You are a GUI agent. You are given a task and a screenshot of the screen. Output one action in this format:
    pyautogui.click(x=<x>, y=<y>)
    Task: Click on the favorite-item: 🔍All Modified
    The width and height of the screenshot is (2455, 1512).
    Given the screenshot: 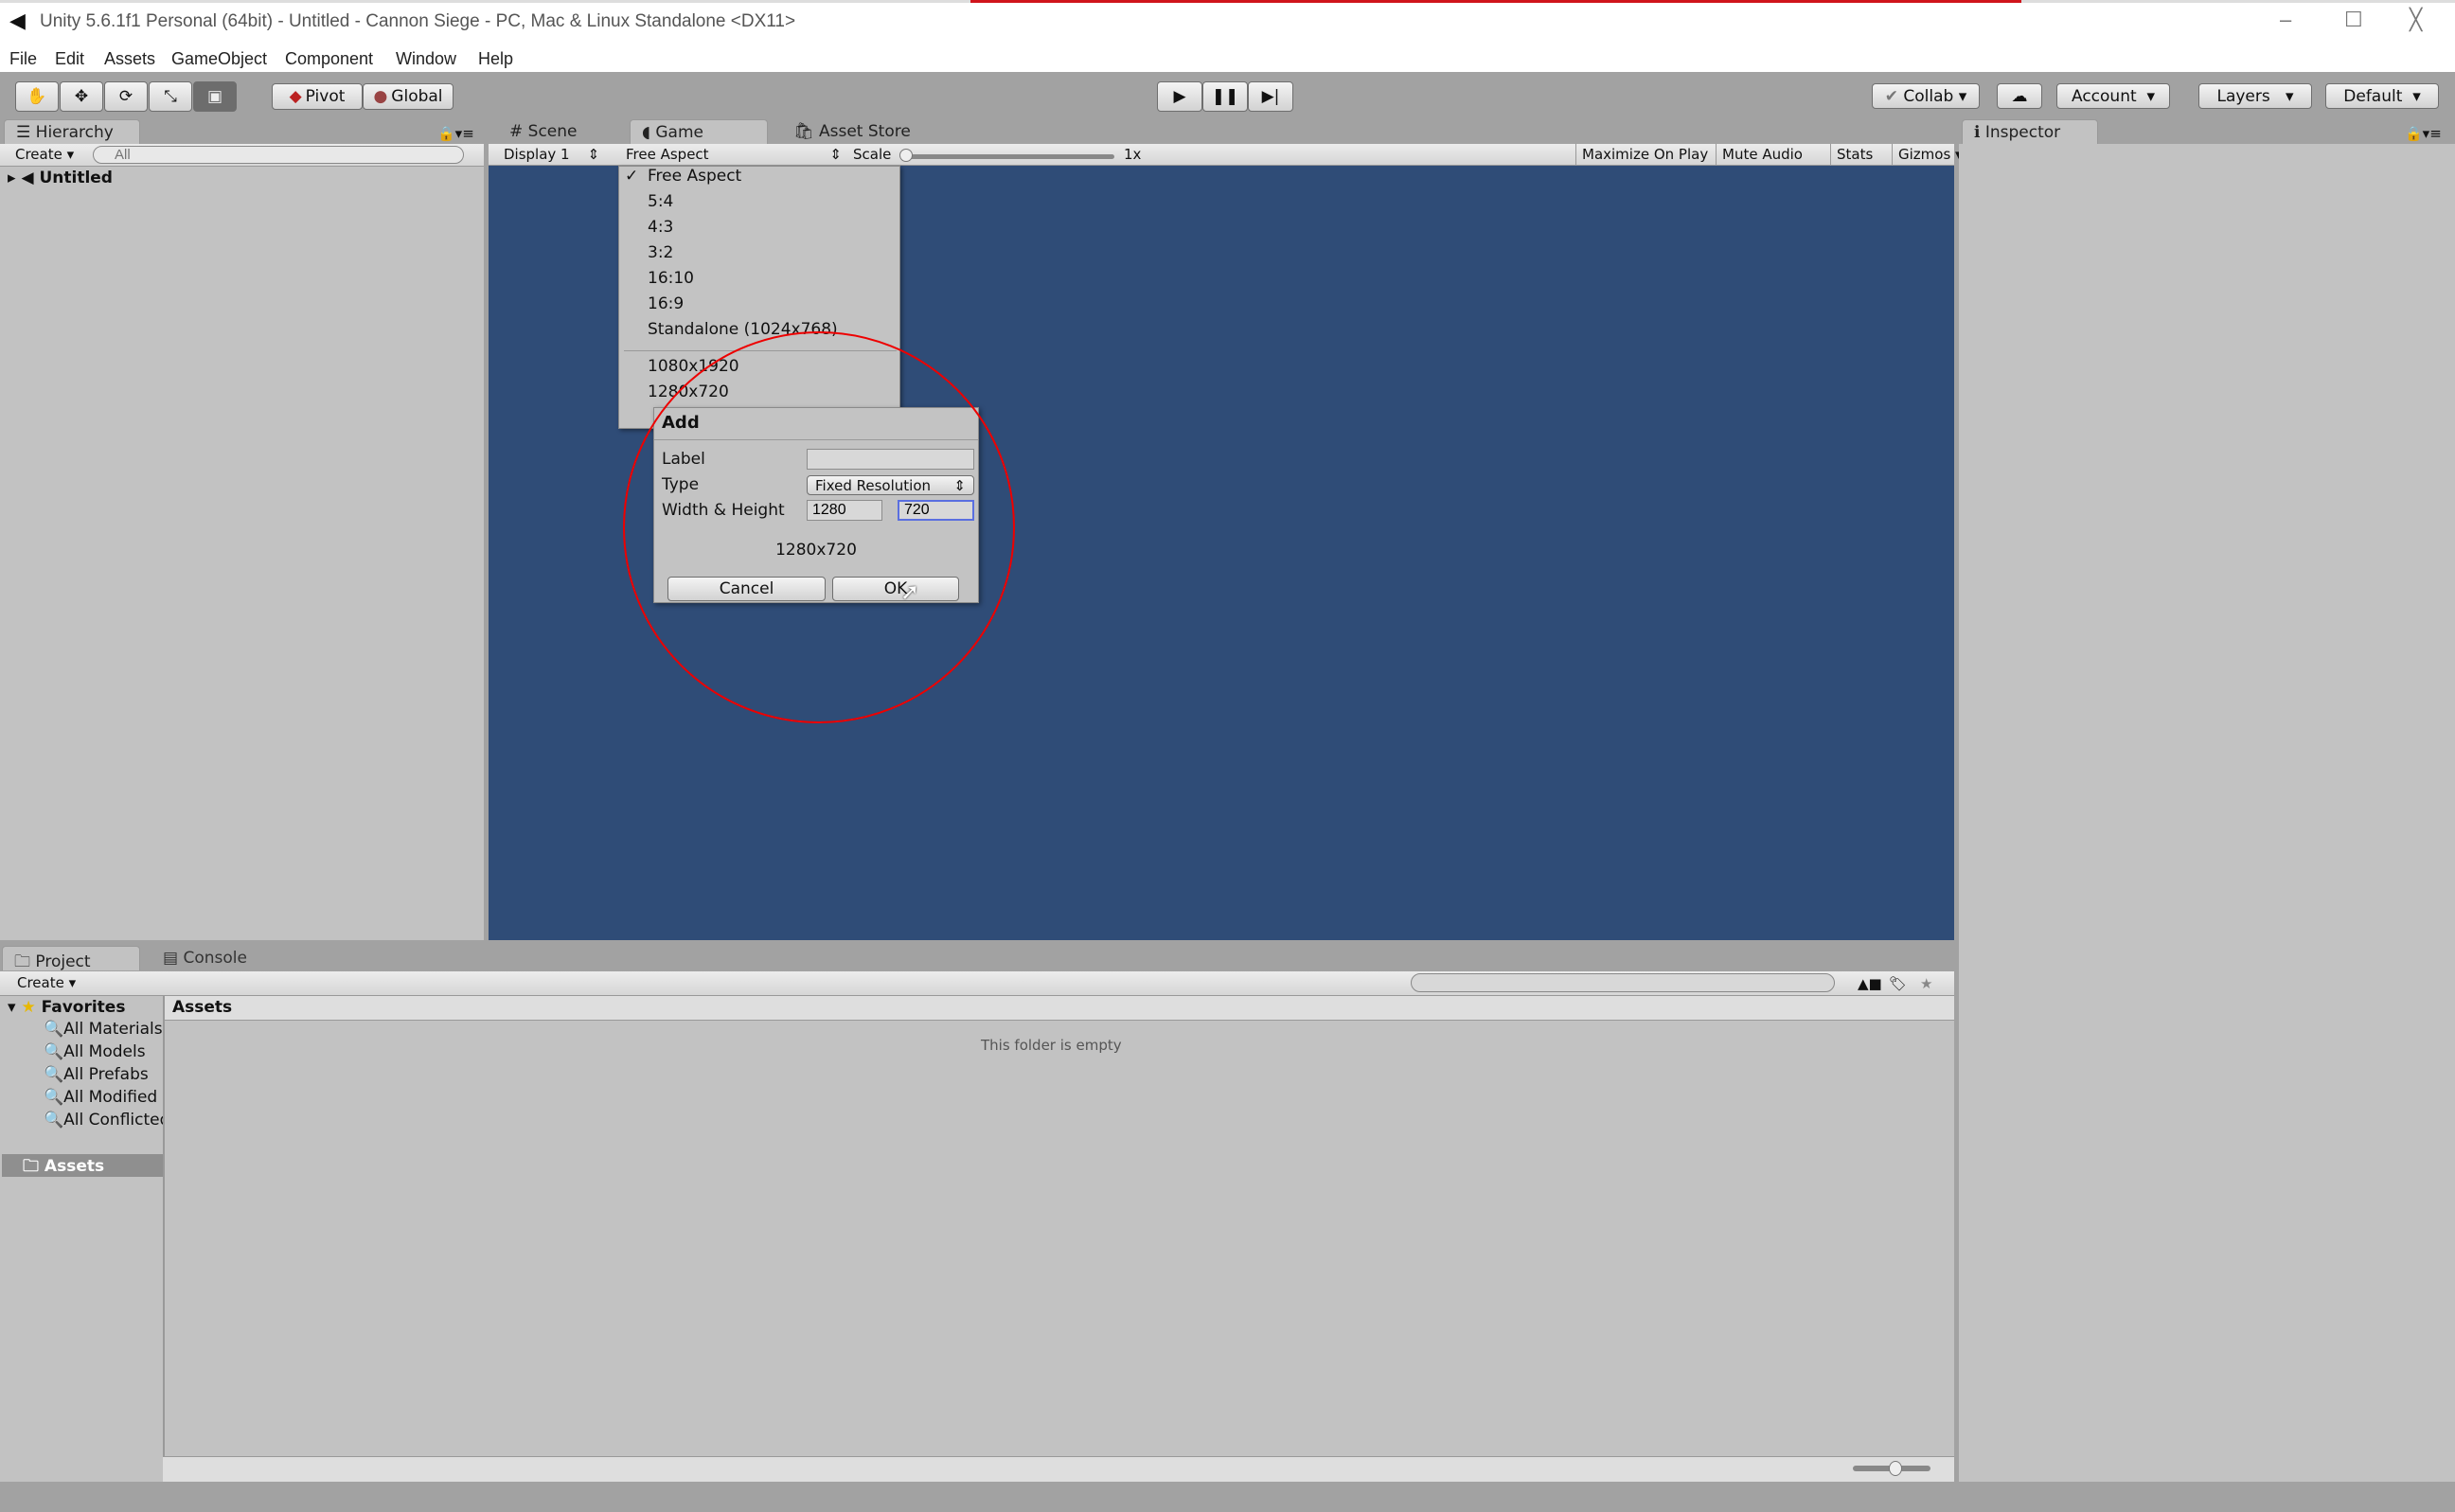 What is the action you would take?
    pyautogui.click(x=103, y=1097)
    